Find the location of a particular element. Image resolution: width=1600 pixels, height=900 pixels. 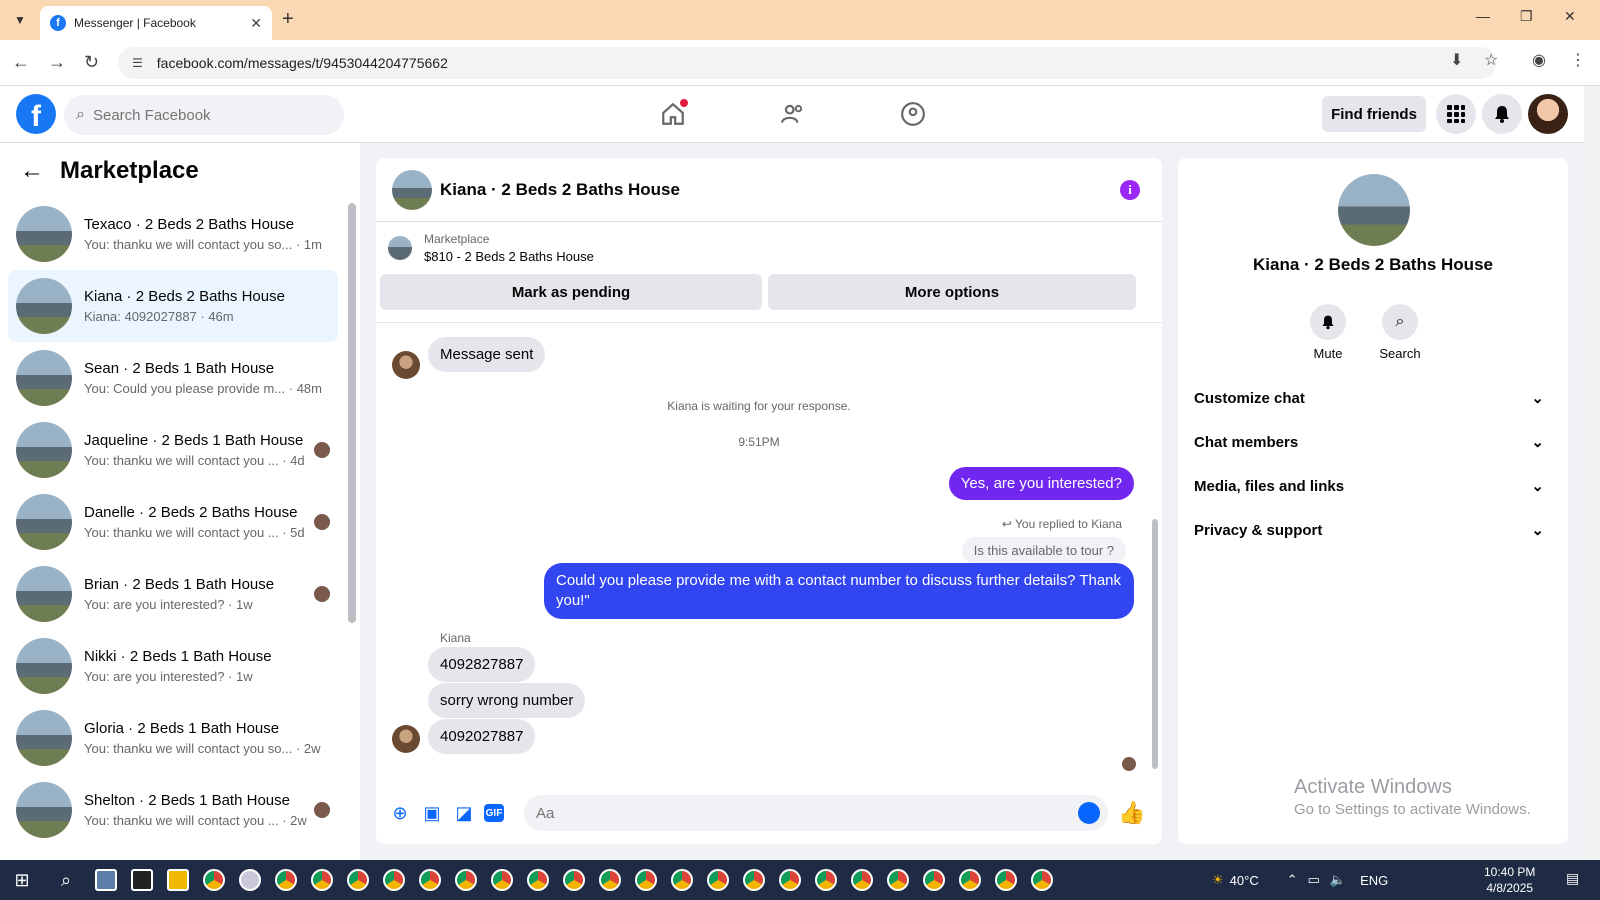

notification-center-icon: ▤ is located at coordinates (1572, 878).